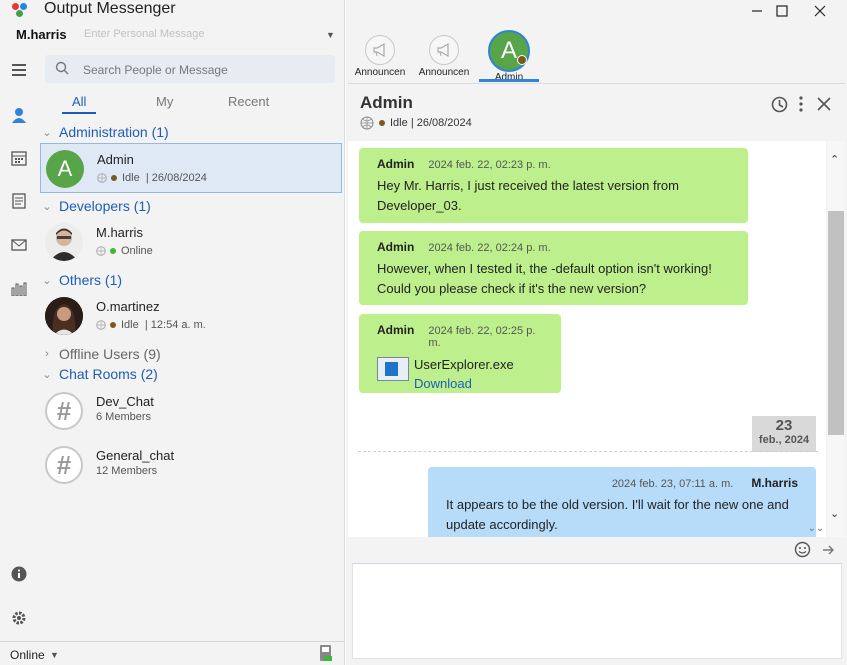 This screenshot has width=847, height=665. What do you see at coordinates (19, 158) in the screenshot?
I see `calendar-icon` at bounding box center [19, 158].